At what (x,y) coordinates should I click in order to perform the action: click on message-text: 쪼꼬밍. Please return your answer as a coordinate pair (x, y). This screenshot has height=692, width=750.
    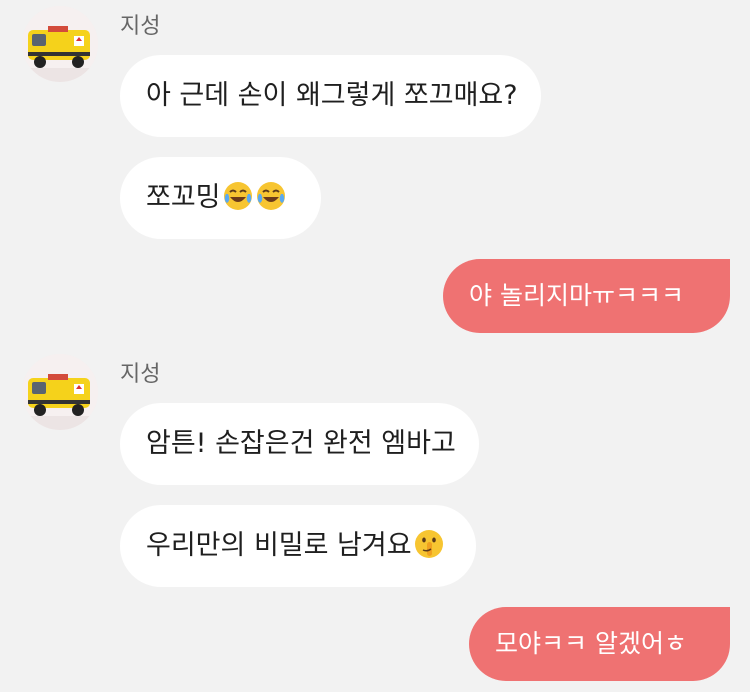
    Looking at the image, I should click on (183, 197).